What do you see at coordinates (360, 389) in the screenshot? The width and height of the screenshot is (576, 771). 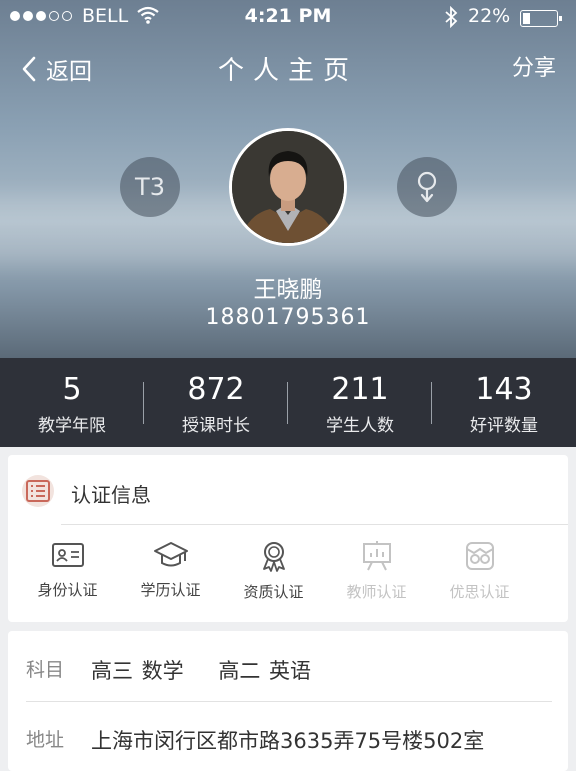 I see `stat-value: 211` at bounding box center [360, 389].